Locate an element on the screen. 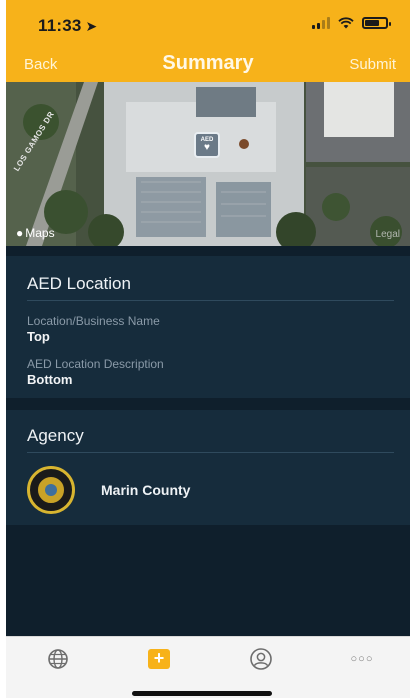 The width and height of the screenshot is (416, 698). signal-icon is located at coordinates (321, 23).